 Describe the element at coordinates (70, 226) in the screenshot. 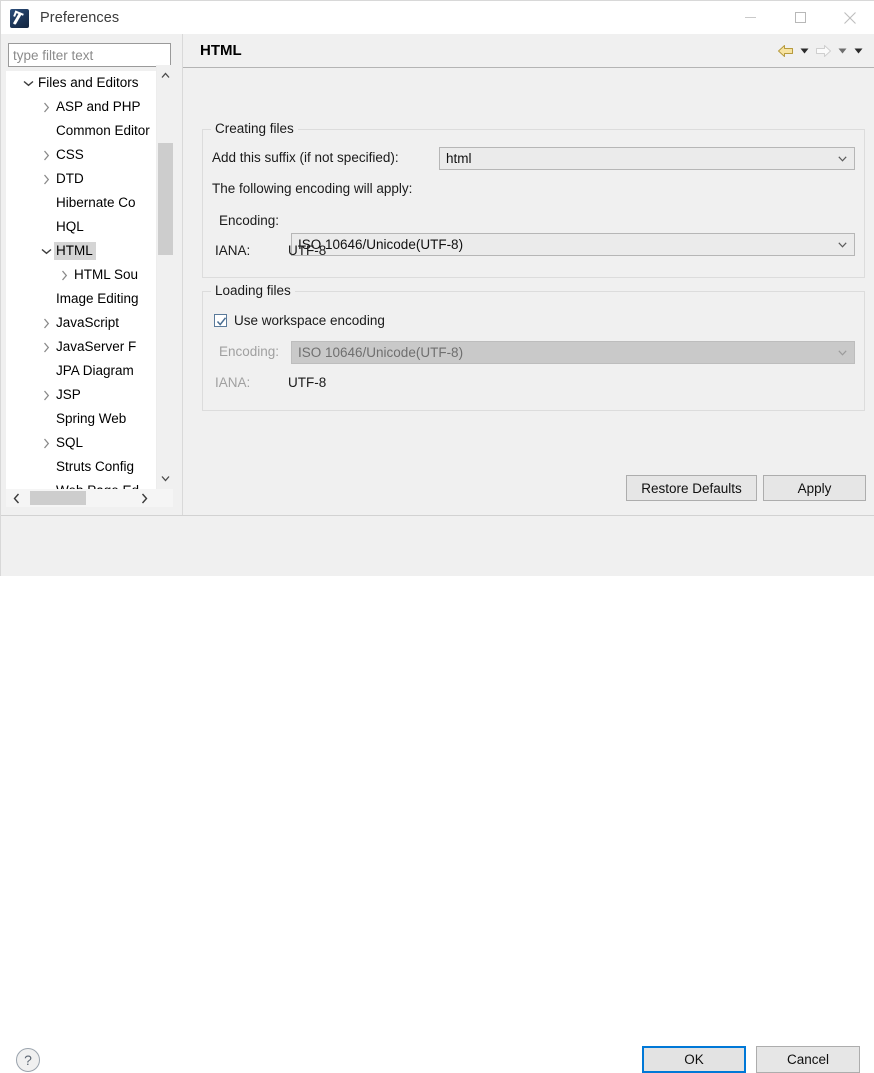

I see `tree-item-label: HQL` at that location.